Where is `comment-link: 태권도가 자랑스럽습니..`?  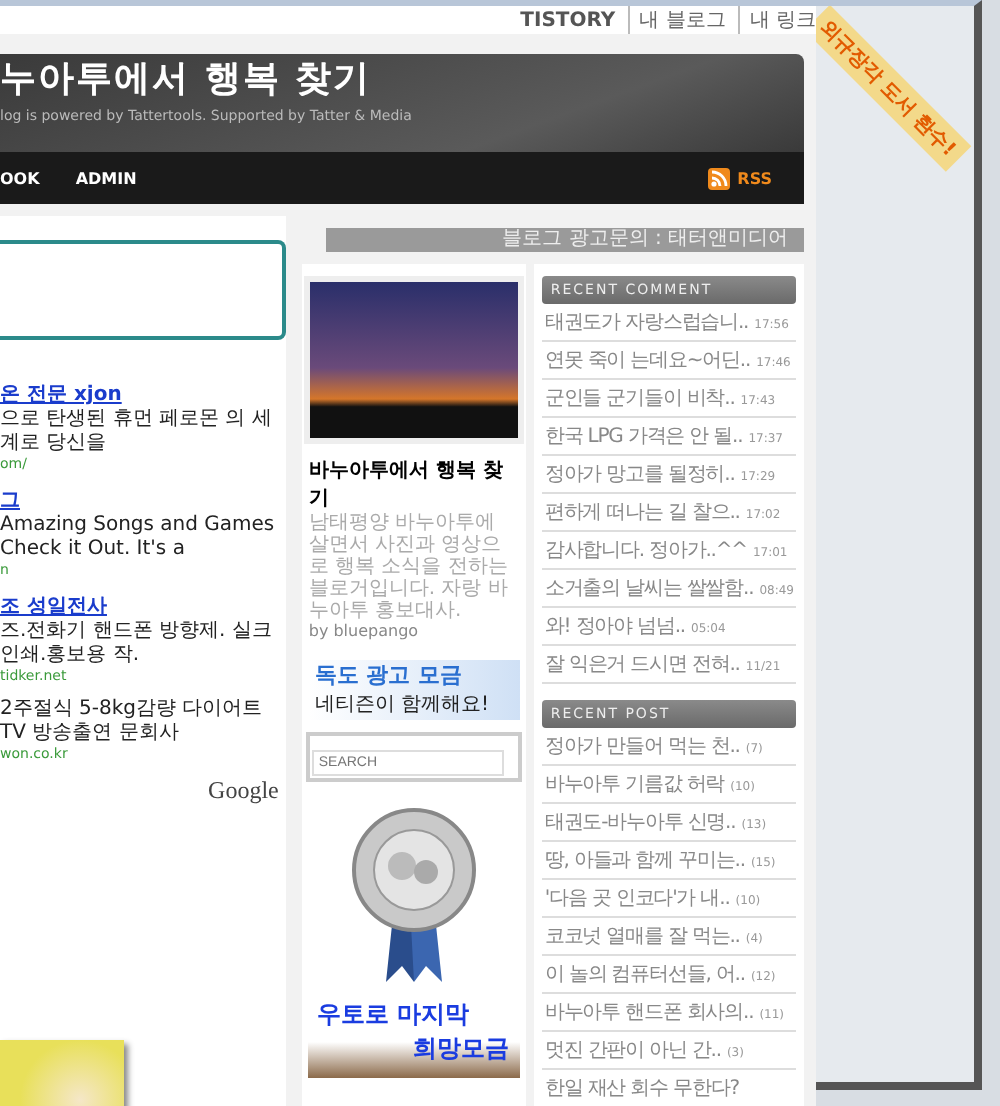 comment-link: 태권도가 자랑스럽습니.. is located at coordinates (646, 322).